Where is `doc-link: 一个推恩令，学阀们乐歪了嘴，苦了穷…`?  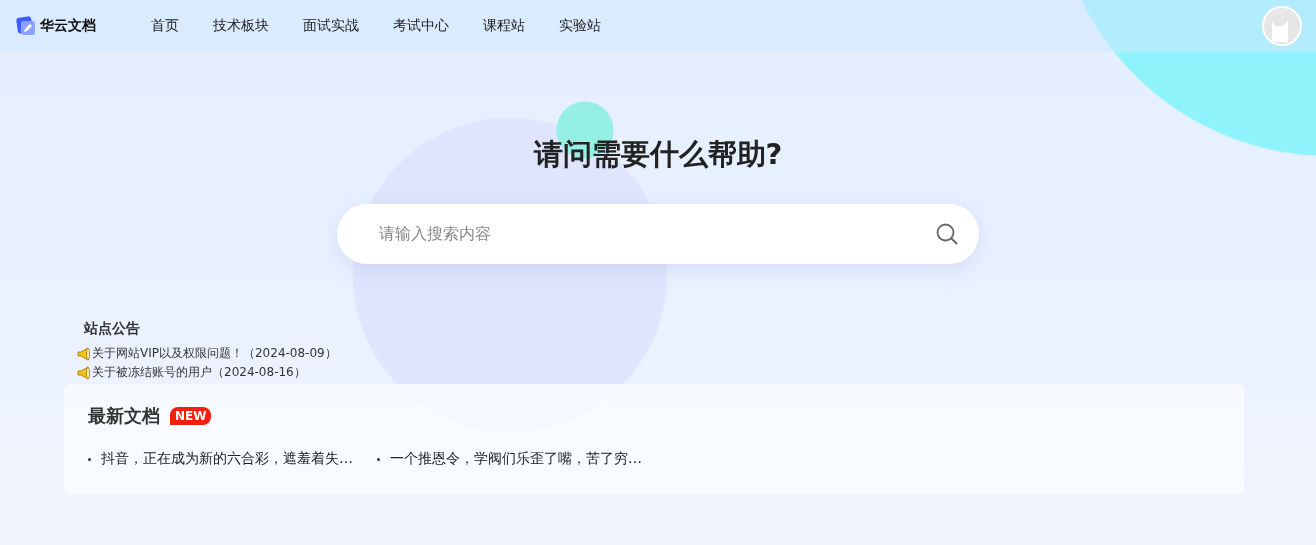
doc-link: 一个推恩令，学阀们乐歪了嘴，苦了穷… is located at coordinates (509, 459).